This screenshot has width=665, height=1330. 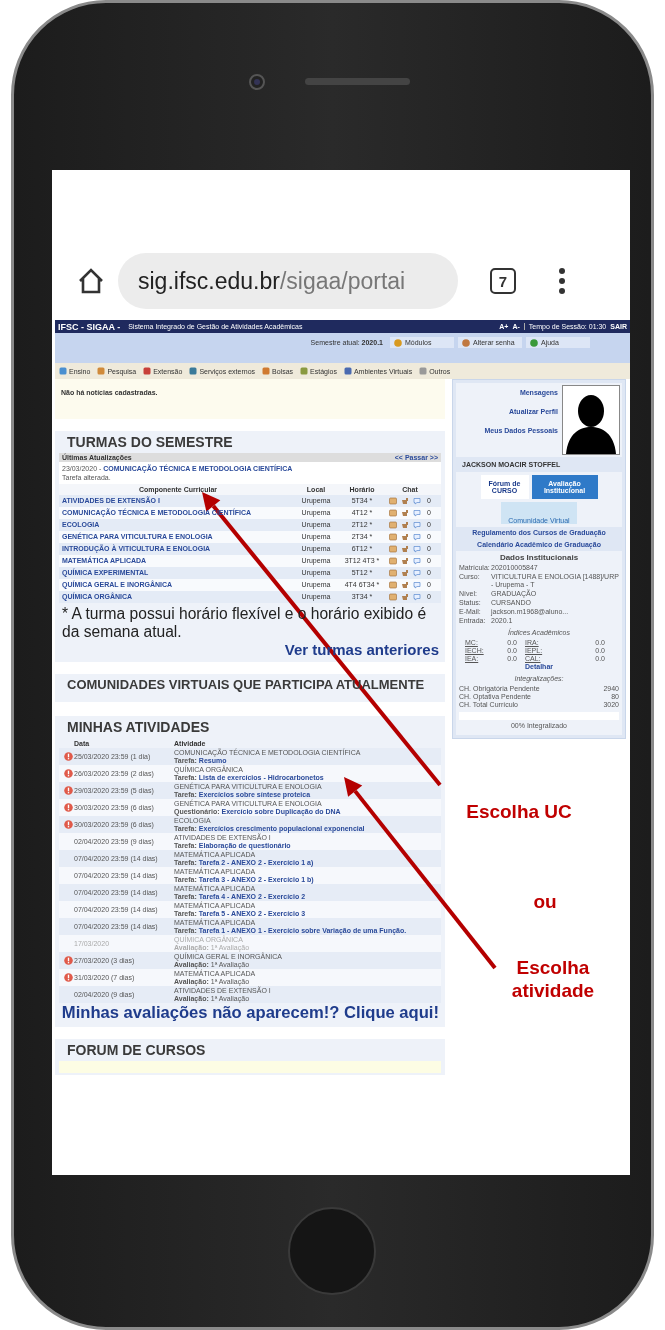 What do you see at coordinates (539, 558) in the screenshot?
I see `data-title: Dados Institucionais` at bounding box center [539, 558].